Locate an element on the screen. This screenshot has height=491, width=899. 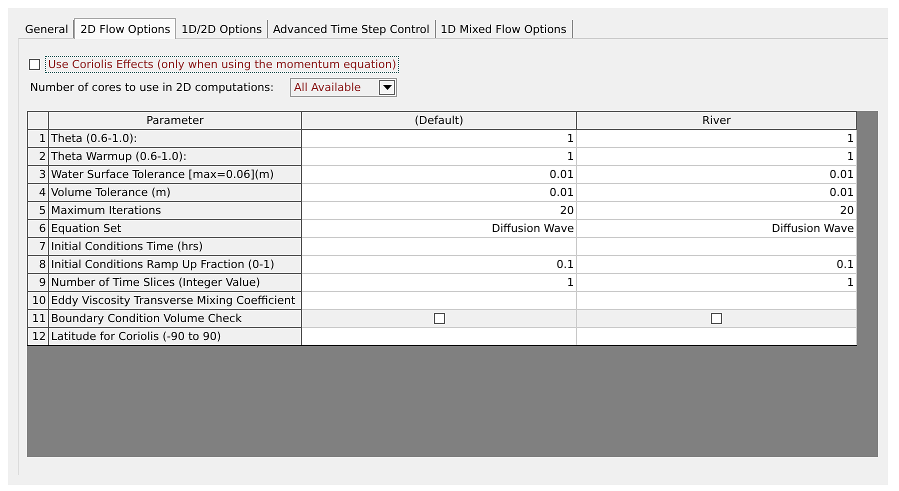
parameter-cell: Eddy Viscosity Transverse Mixing Coefficient is located at coordinates (175, 301).